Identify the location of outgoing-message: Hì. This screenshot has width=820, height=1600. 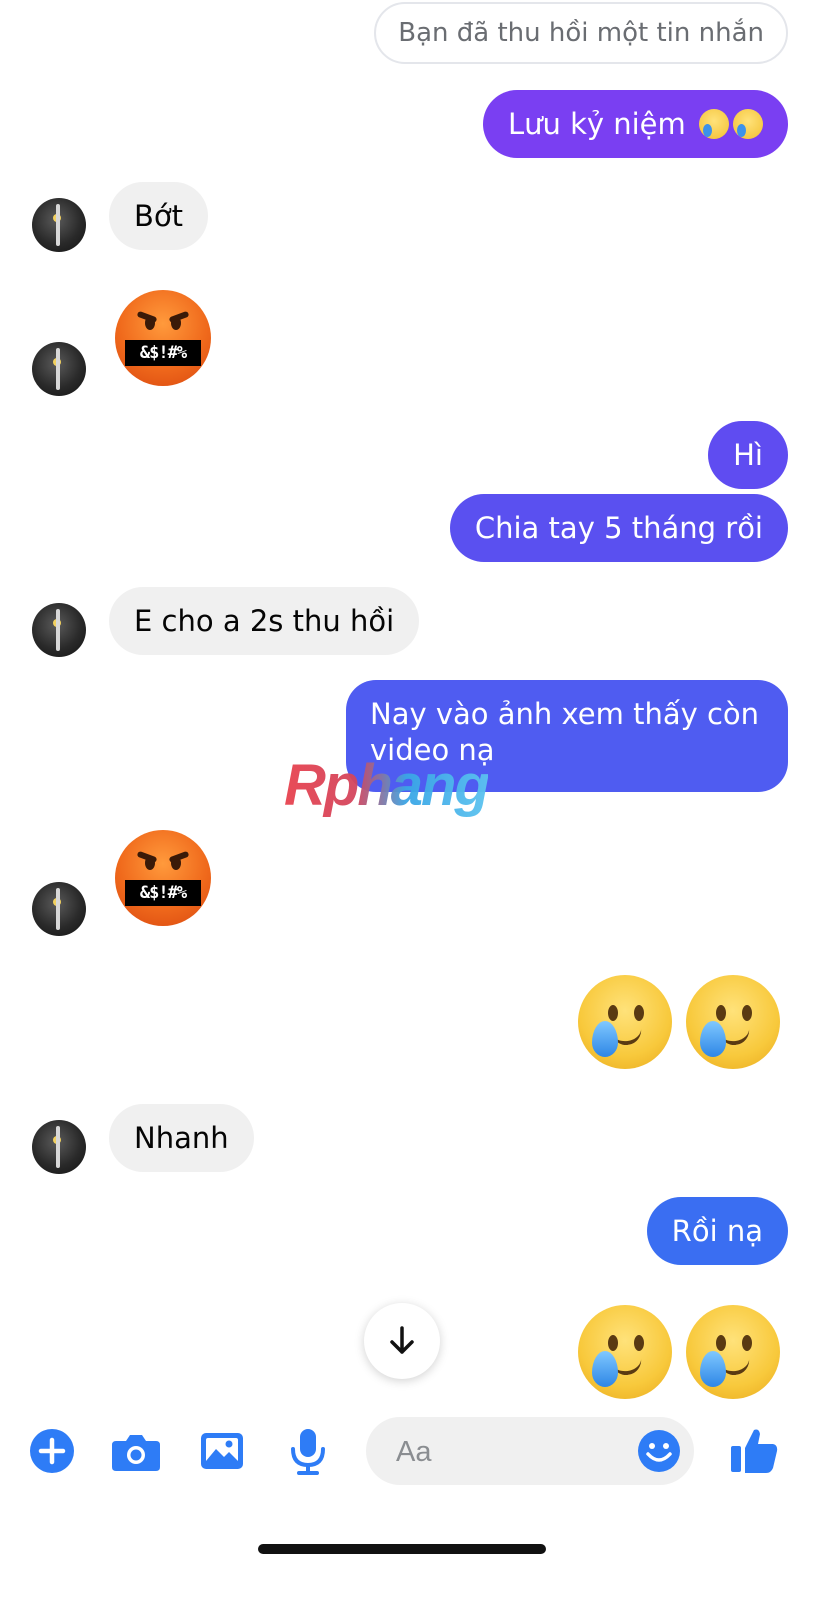
(748, 455).